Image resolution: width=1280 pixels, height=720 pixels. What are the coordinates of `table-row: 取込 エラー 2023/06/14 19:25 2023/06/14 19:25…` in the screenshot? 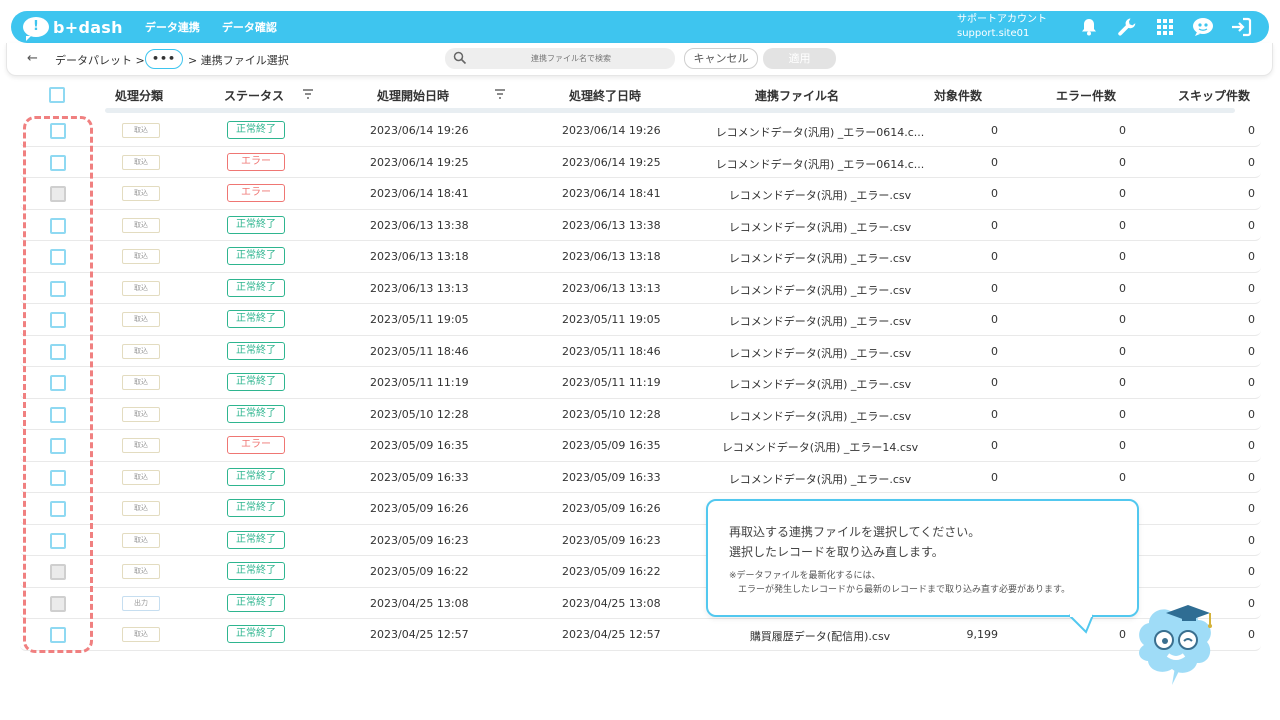 It's located at (640, 162).